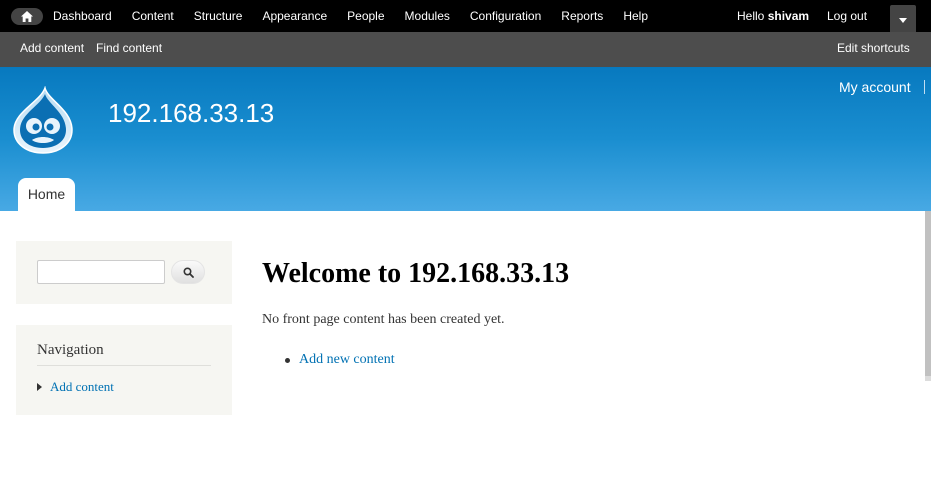  Describe the element at coordinates (191, 113) in the screenshot. I see `site-name: 192.168.33.13` at that location.